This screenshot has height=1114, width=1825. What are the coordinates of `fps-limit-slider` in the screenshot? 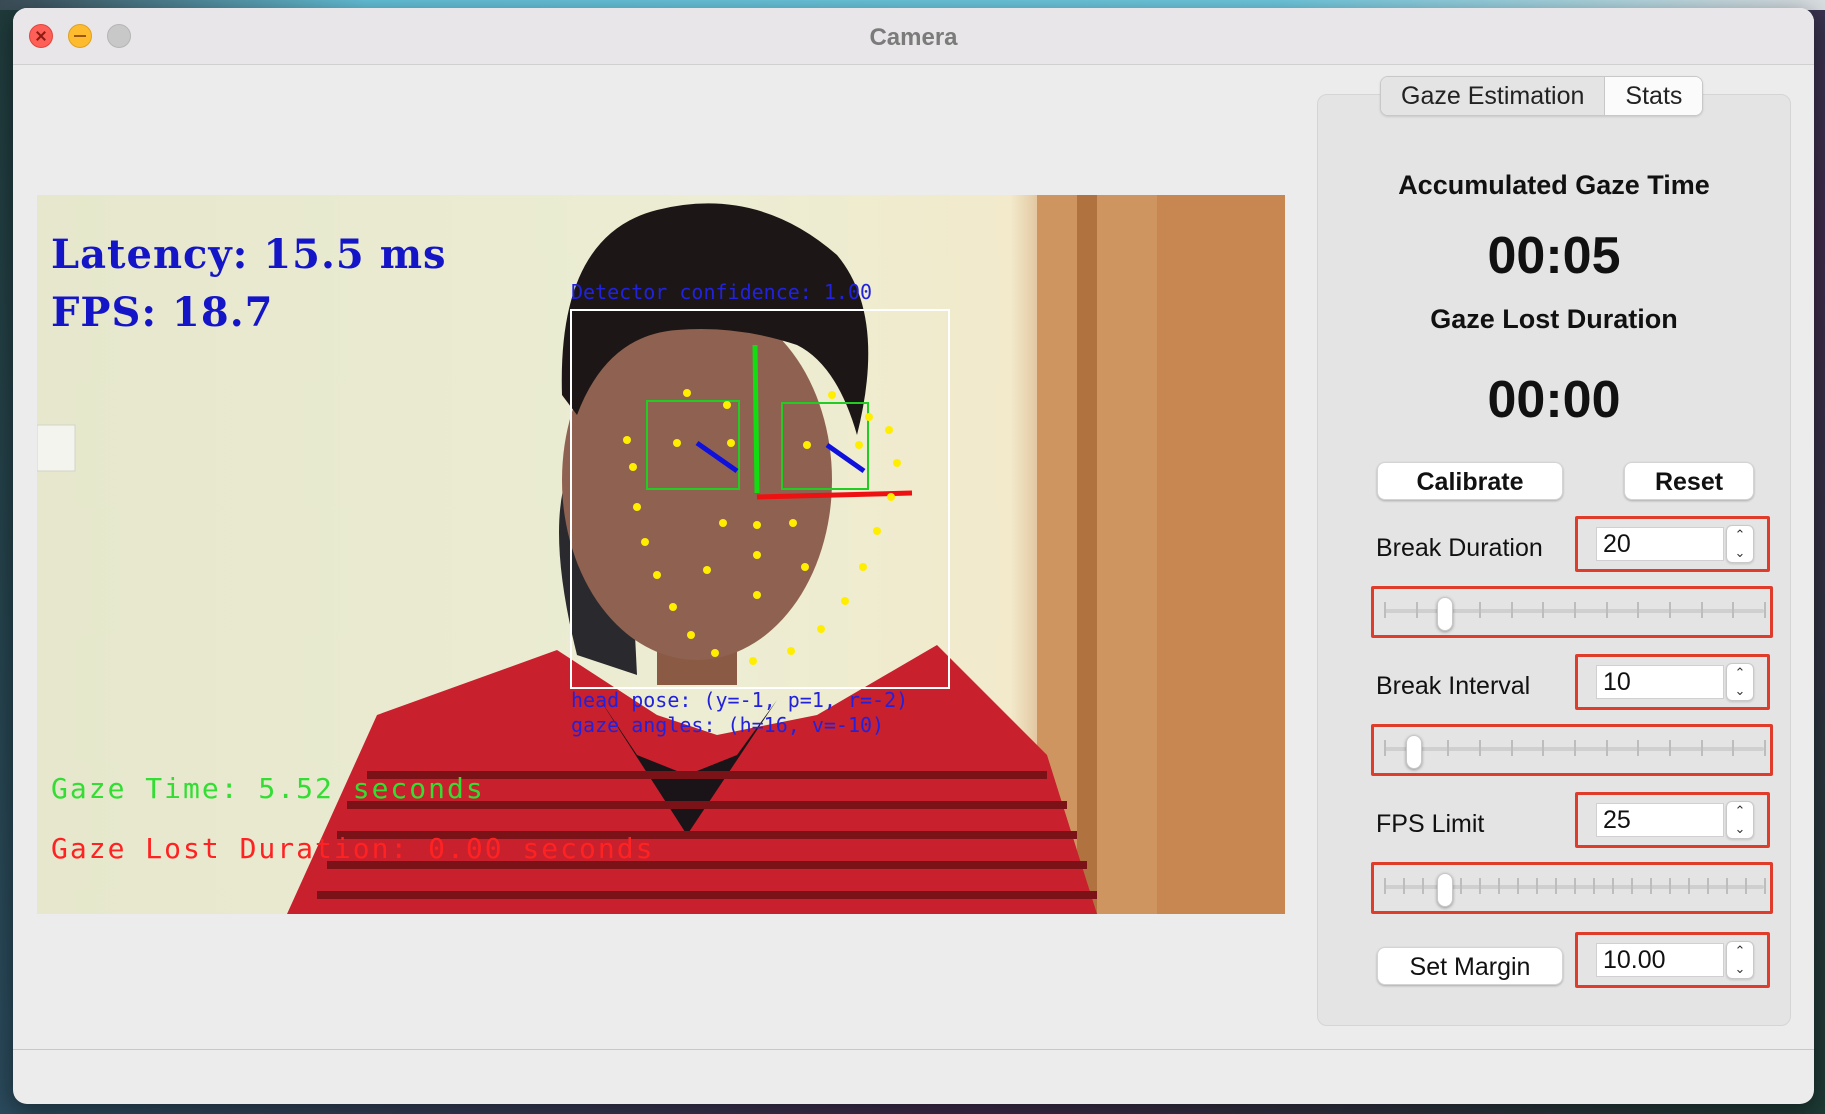 It's located at (1444, 890).